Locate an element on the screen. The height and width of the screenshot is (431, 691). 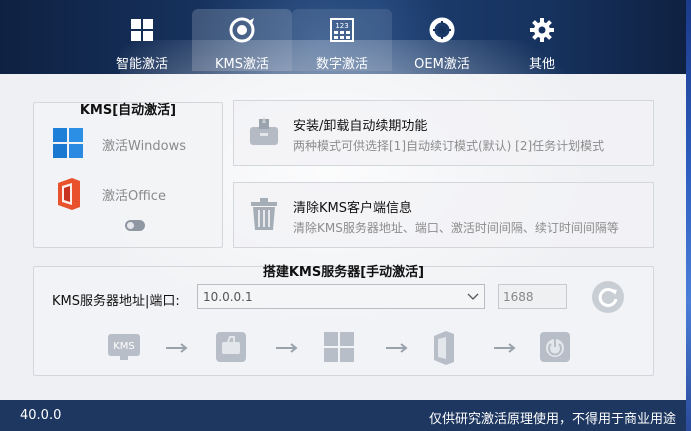
activate-office-button: 激活Office is located at coordinates (132, 195).